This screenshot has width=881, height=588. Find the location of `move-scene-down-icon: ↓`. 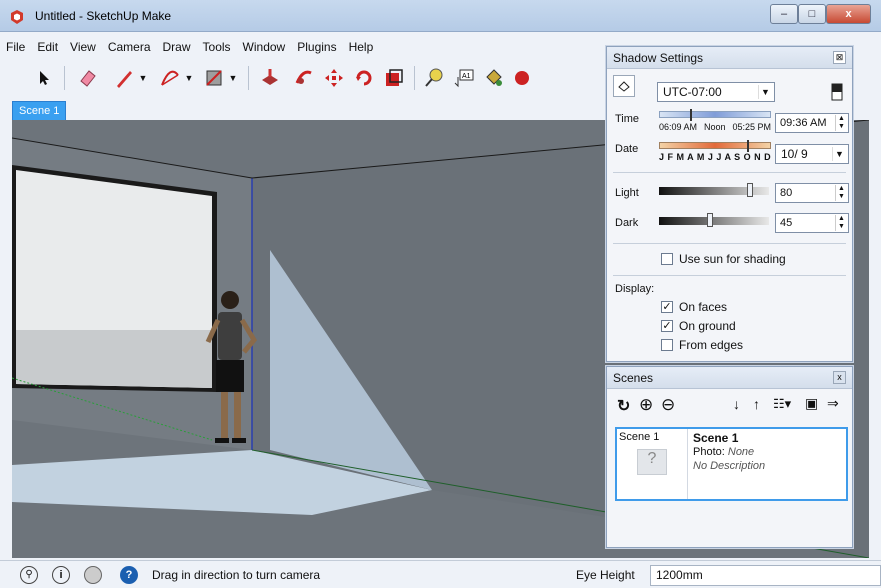

move-scene-down-icon: ↓ is located at coordinates (736, 404).